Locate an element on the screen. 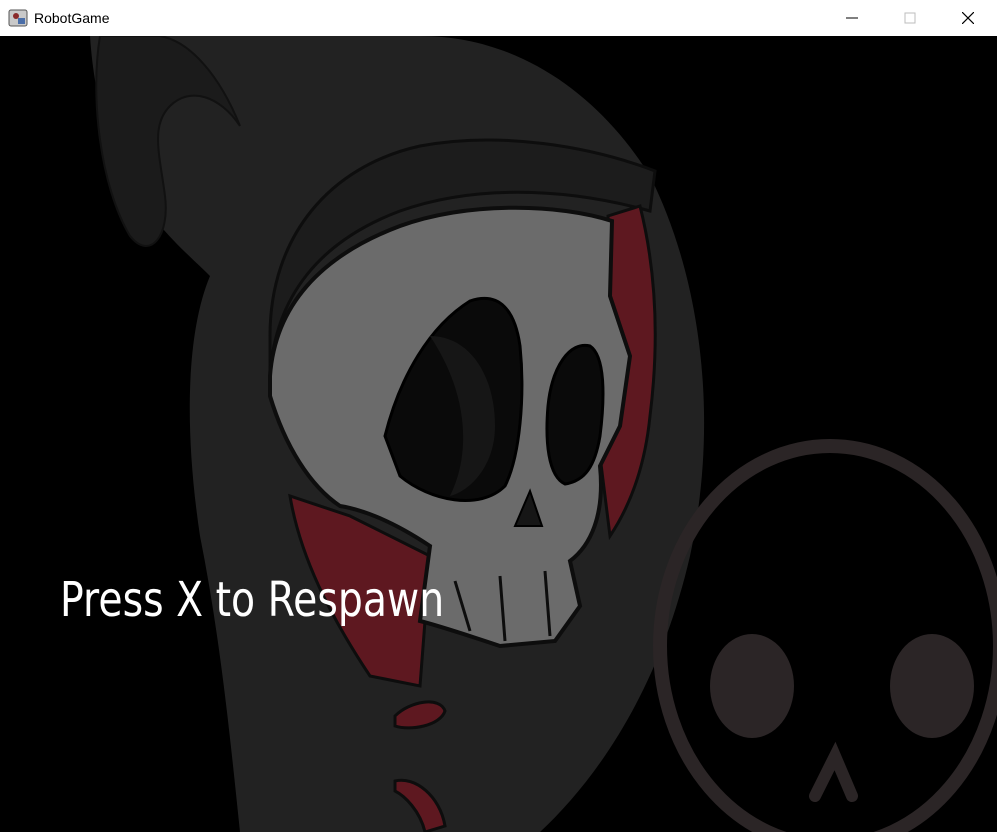 The width and height of the screenshot is (997, 832). maximize-button is located at coordinates (910, 18).